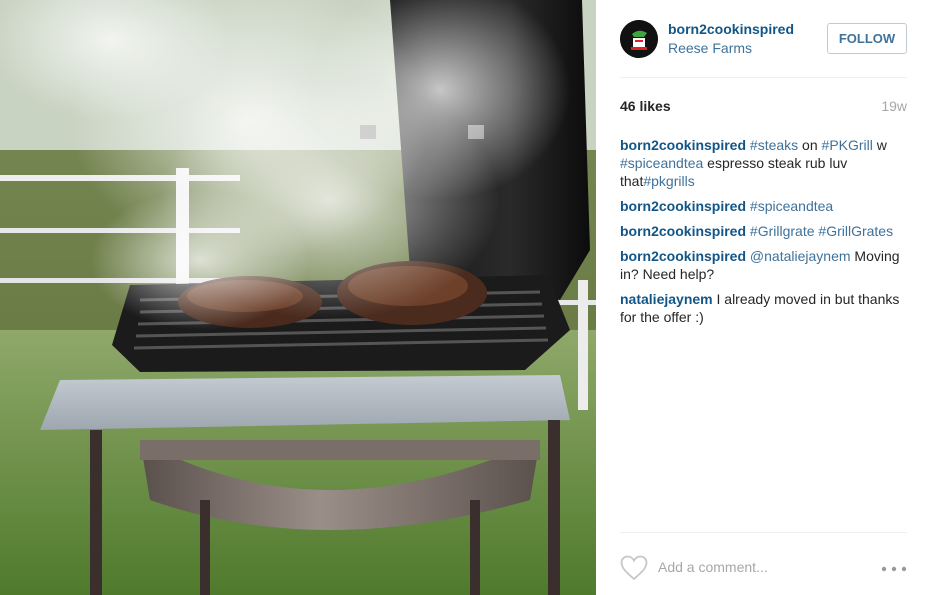  I want to click on comment-hashtag-link: @nataliejaynem, so click(800, 256).